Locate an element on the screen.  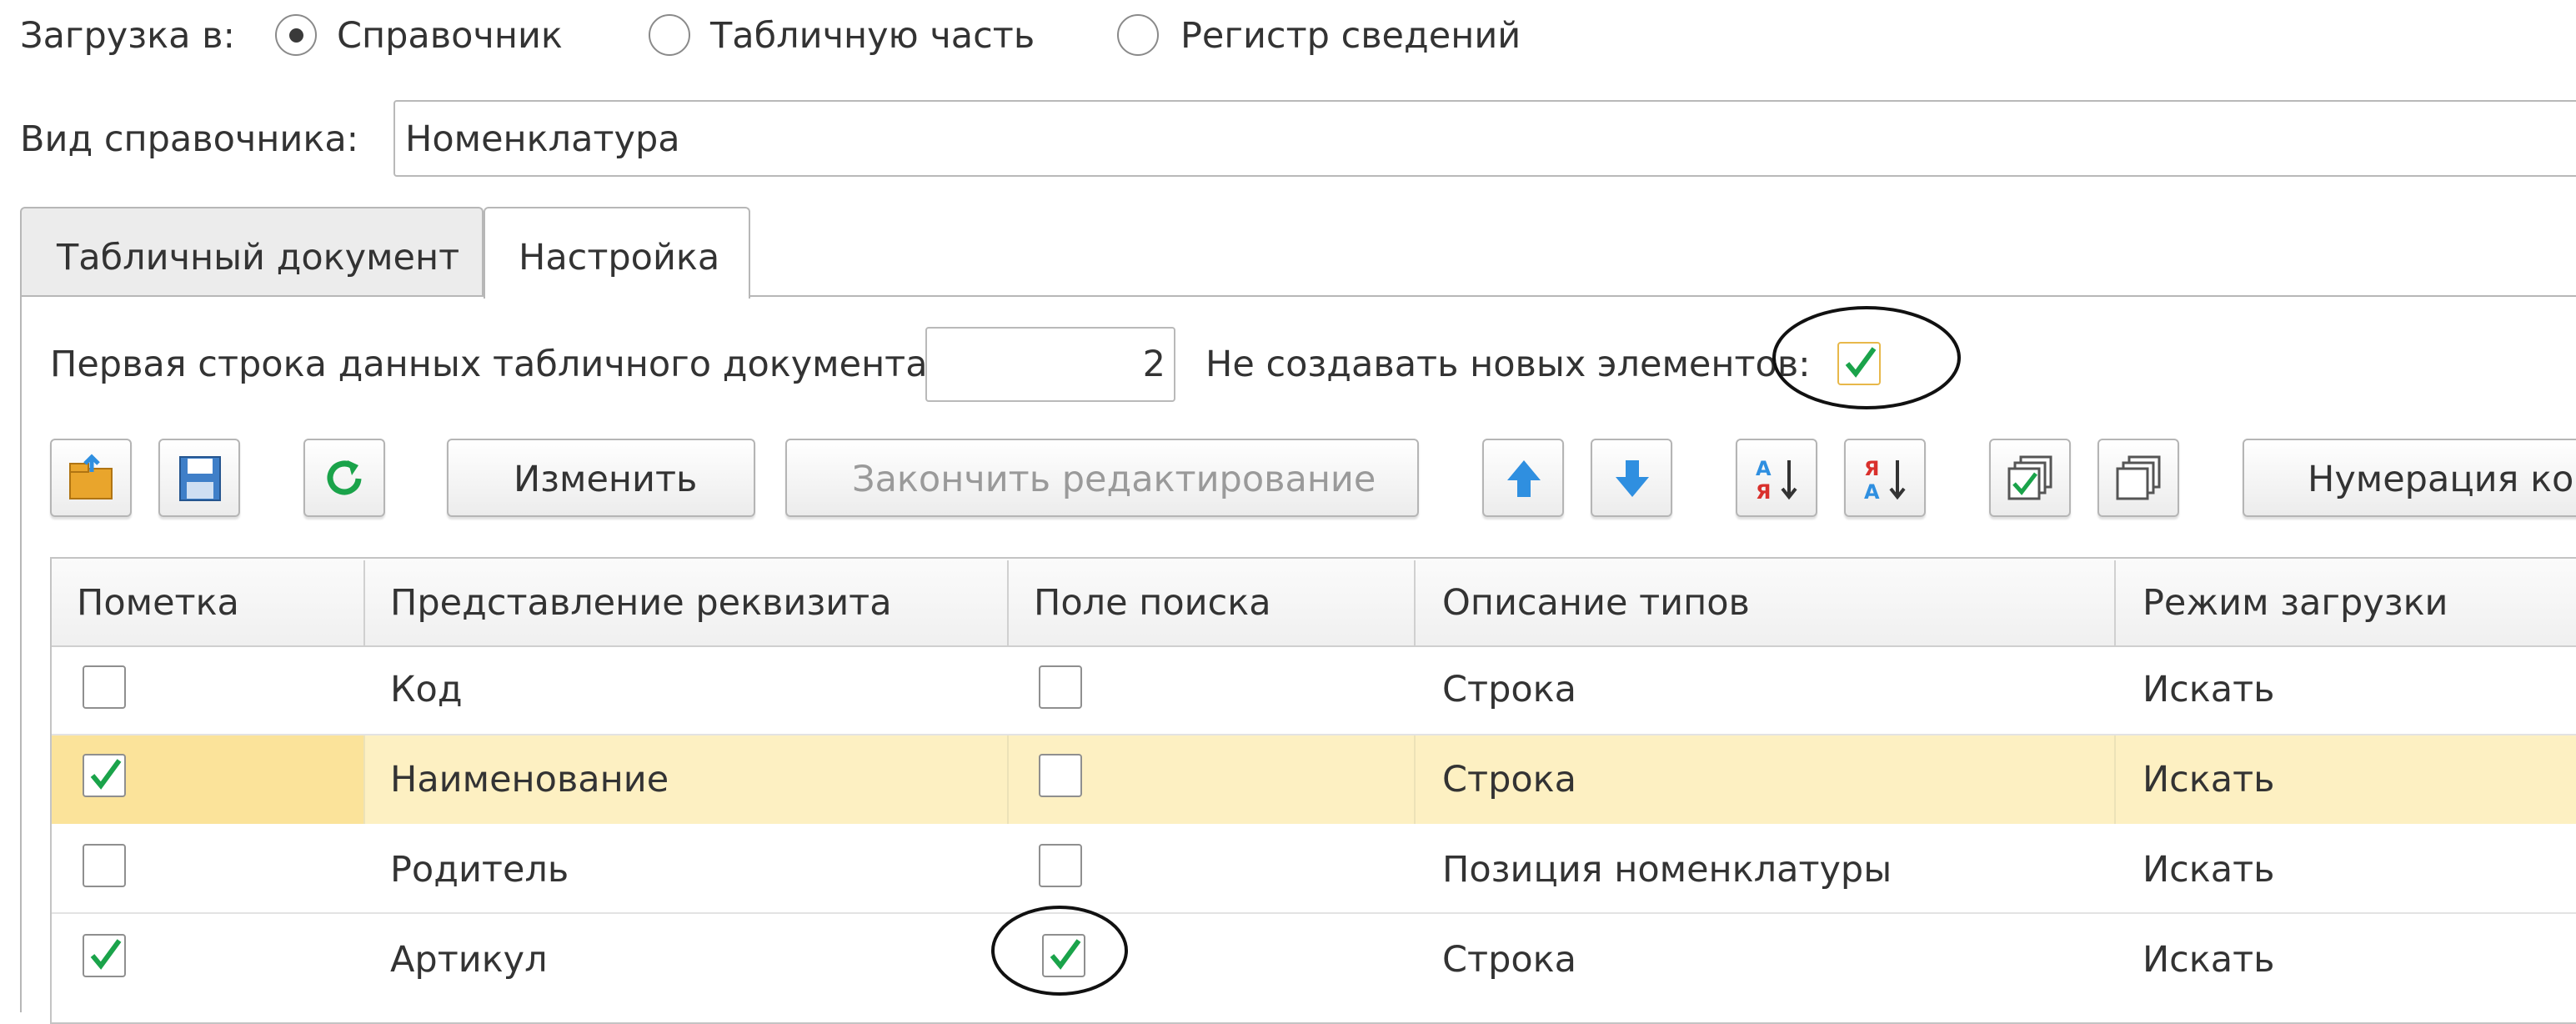
change-button: Изменить is located at coordinates (601, 478).